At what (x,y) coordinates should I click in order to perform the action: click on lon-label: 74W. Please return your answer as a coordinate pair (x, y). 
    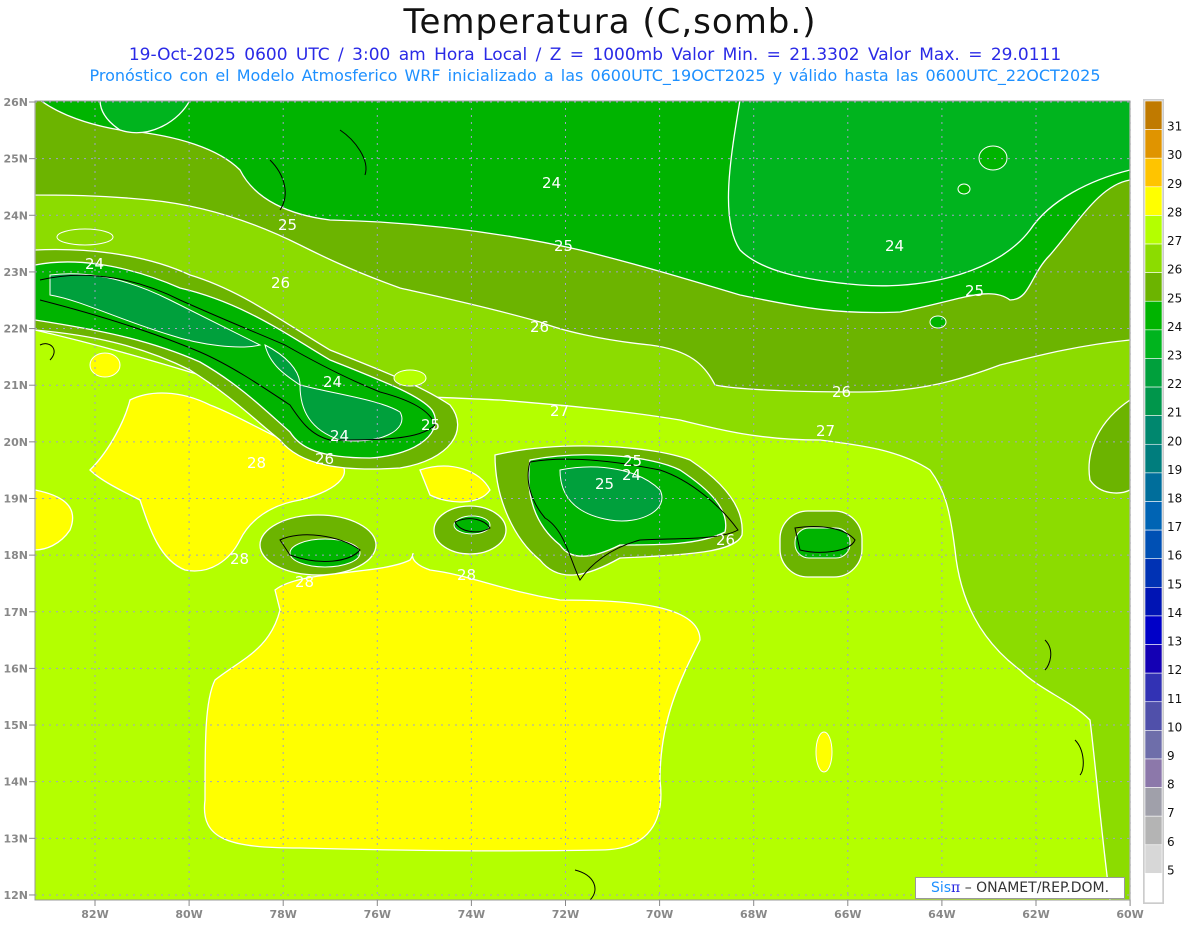
    Looking at the image, I should click on (471, 914).